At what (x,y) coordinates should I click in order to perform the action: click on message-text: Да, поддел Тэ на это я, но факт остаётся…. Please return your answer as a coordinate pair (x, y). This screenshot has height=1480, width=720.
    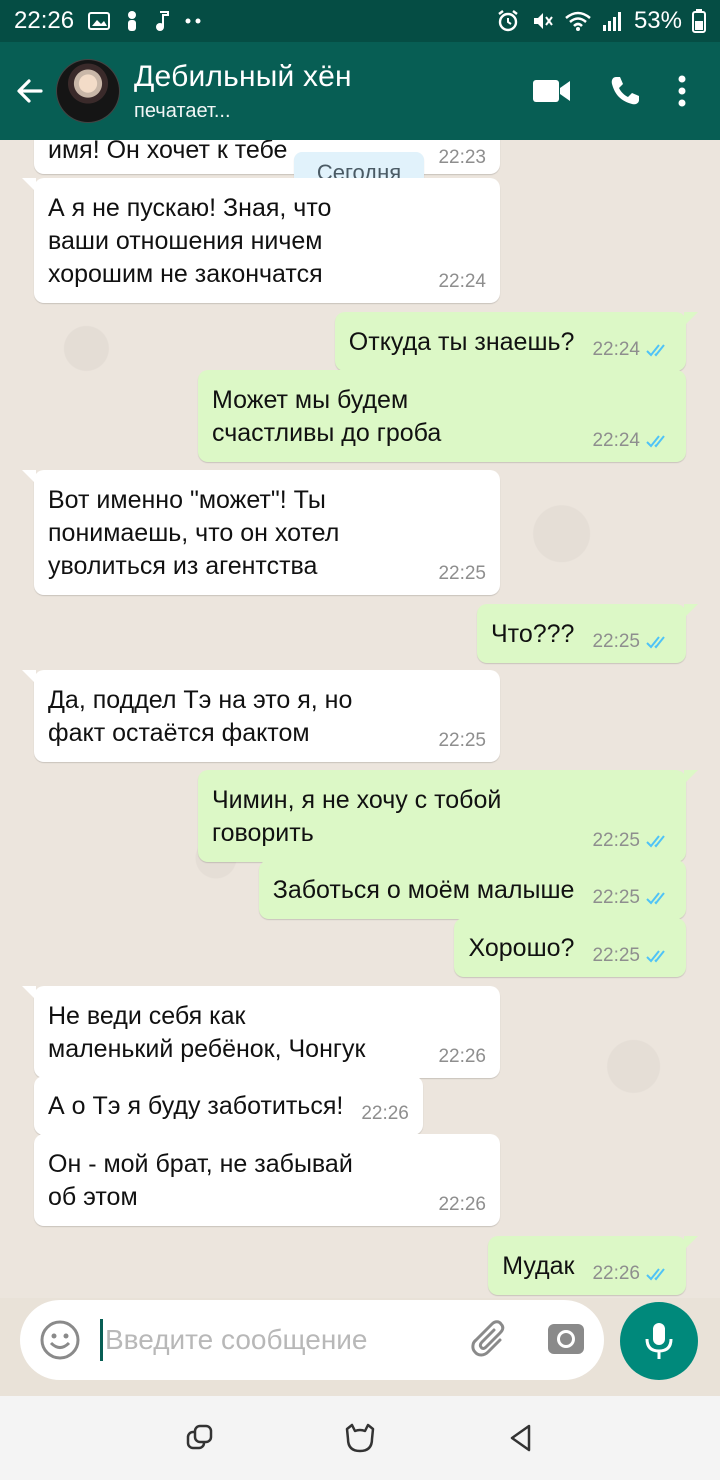
    Looking at the image, I should click on (200, 716).